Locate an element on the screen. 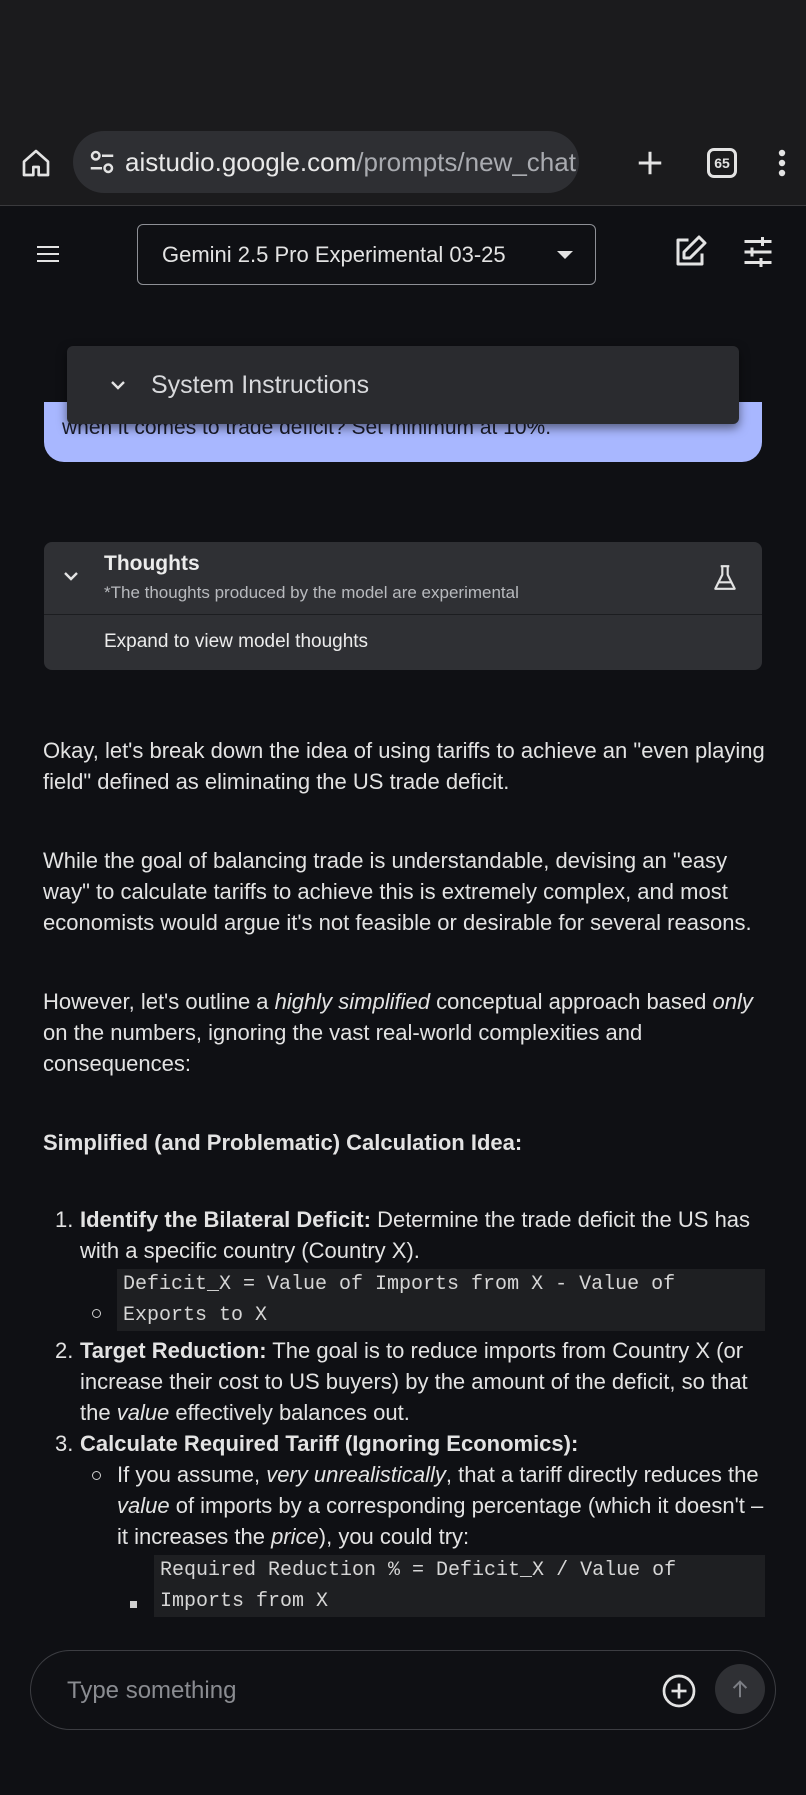  expand-thoughts-link: Expand to view model thoughts is located at coordinates (236, 642).